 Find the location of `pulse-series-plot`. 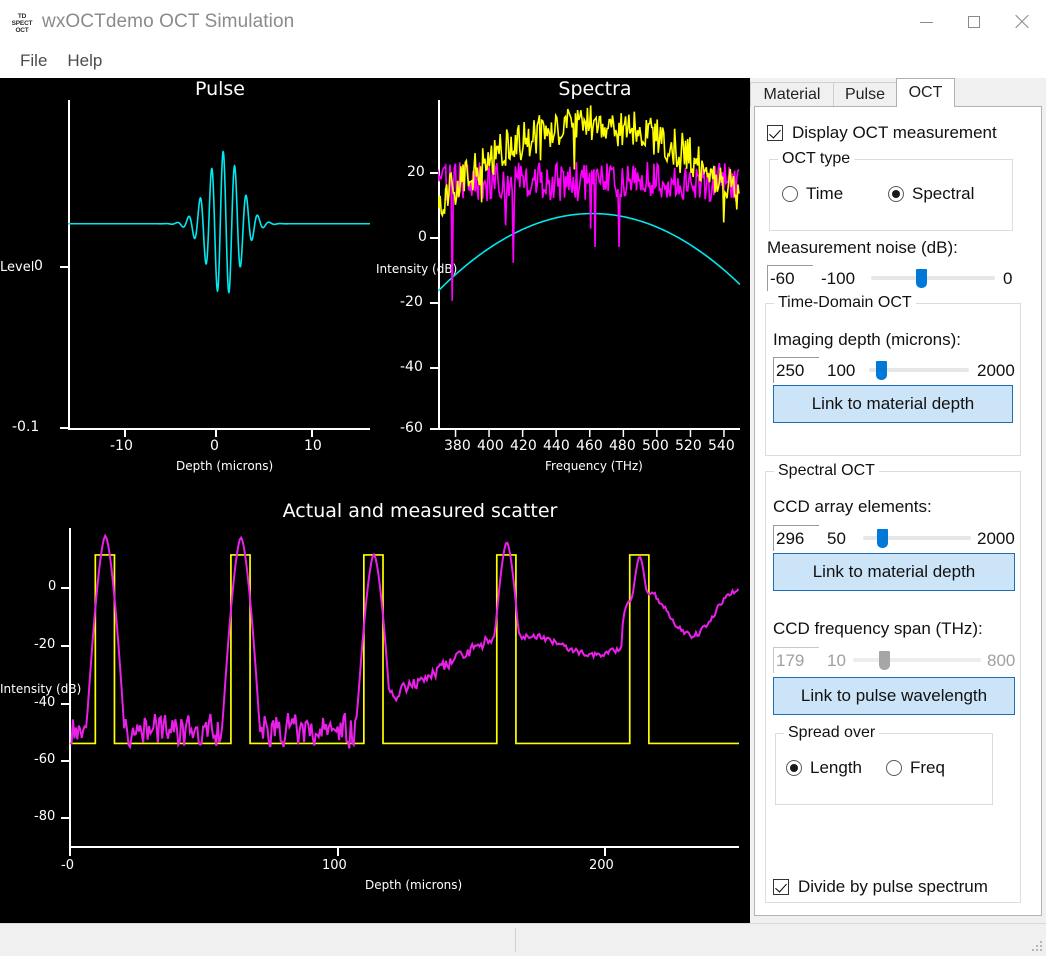

pulse-series-plot is located at coordinates (219, 222).